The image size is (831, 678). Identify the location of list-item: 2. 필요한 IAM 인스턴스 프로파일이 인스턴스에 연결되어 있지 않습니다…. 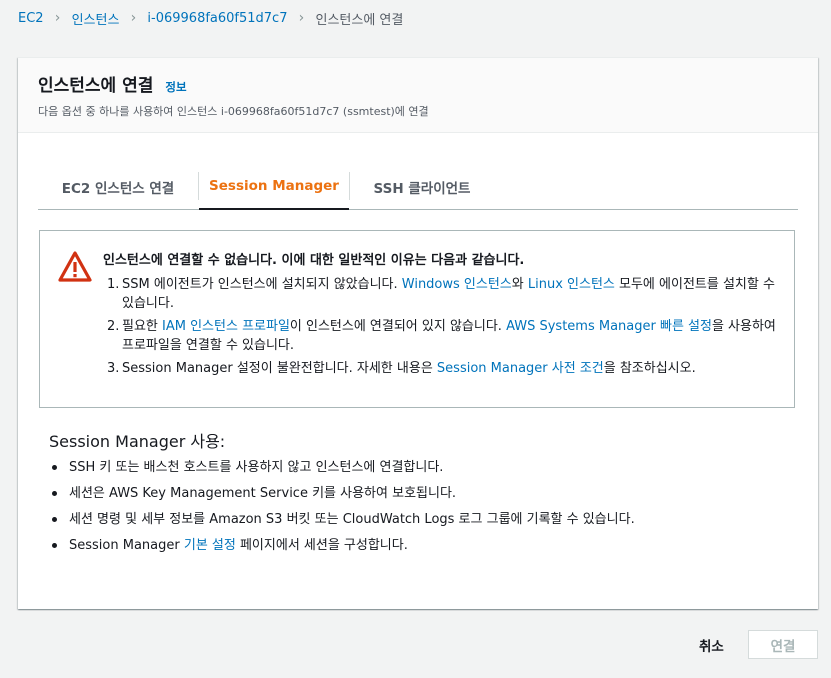
(443, 336).